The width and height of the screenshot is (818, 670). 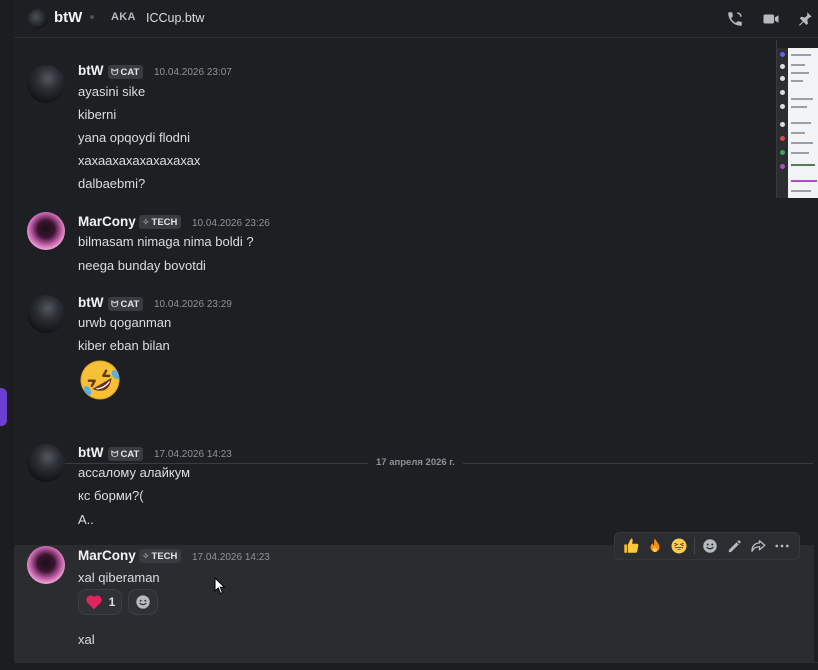 What do you see at coordinates (193, 72) in the screenshot?
I see `timestamp: 10.04.2026 23:07` at bounding box center [193, 72].